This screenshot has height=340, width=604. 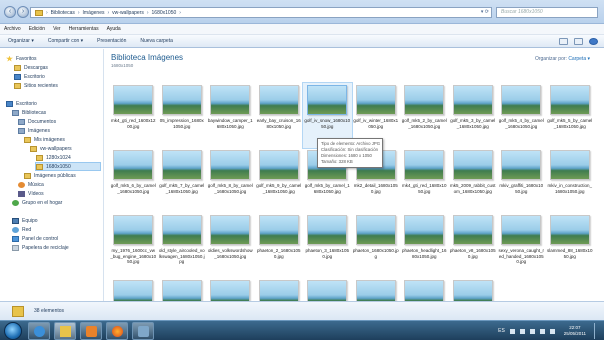 What do you see at coordinates (532, 331) in the screenshot?
I see `network-tray-icon` at bounding box center [532, 331].